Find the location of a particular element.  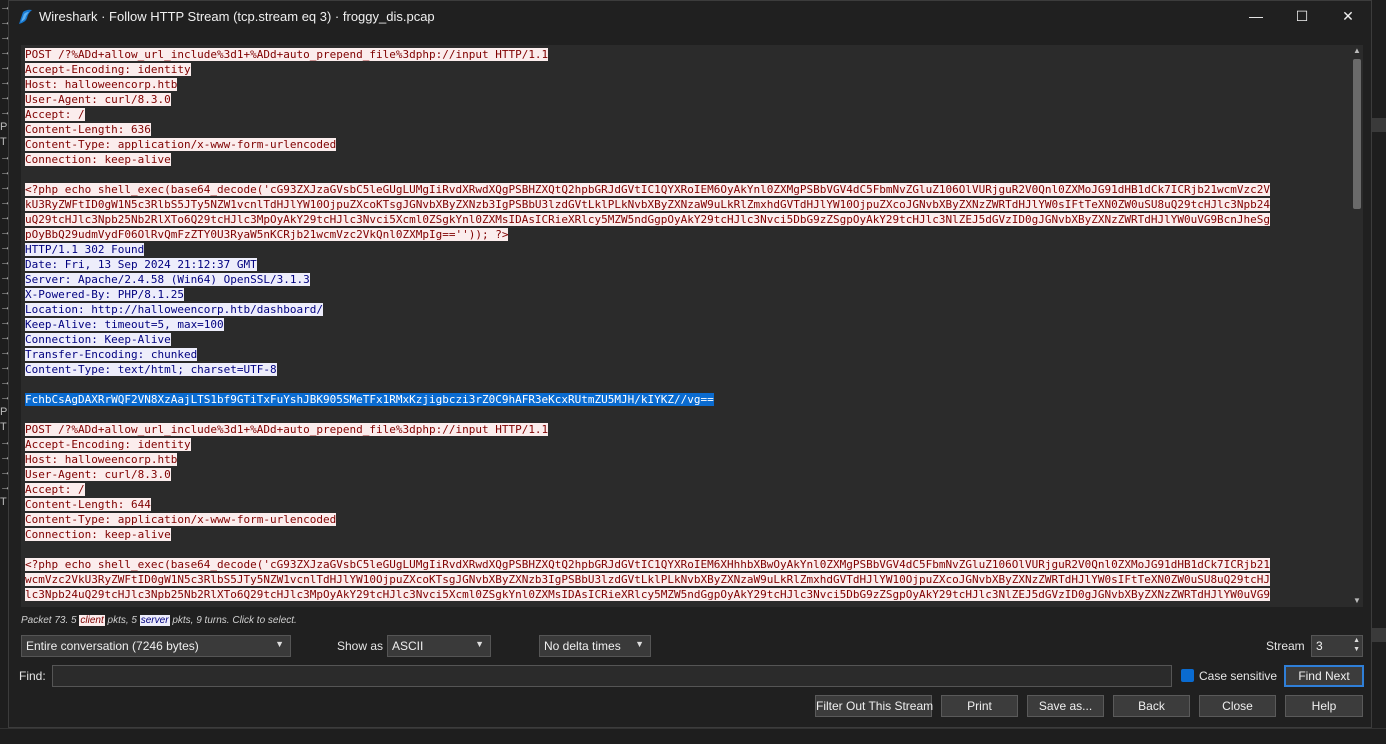

server-text: Connection: Keep-Alive is located at coordinates (98, 339).